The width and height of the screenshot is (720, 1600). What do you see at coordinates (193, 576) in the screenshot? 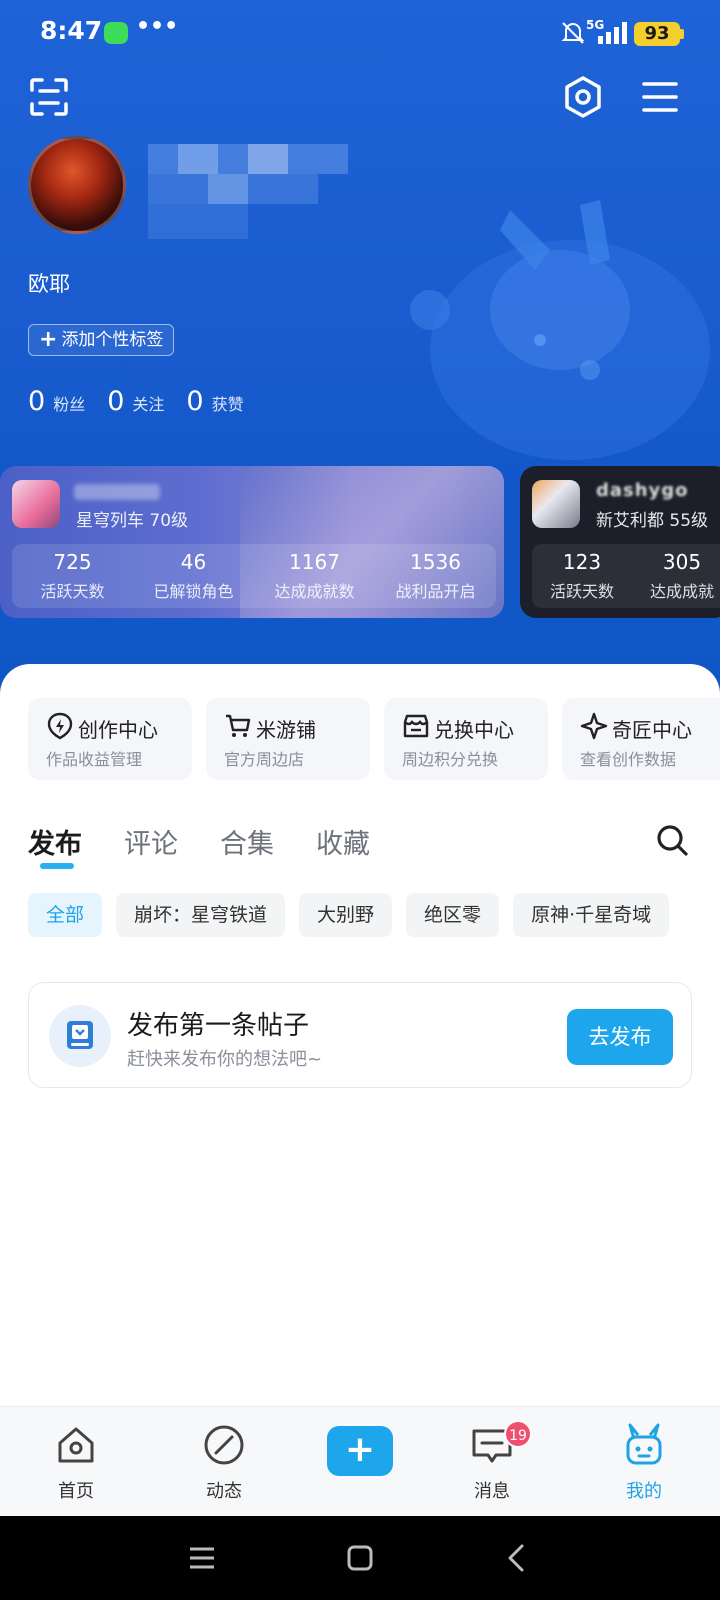
I see `game-stat: 46 已解锁角色` at bounding box center [193, 576].